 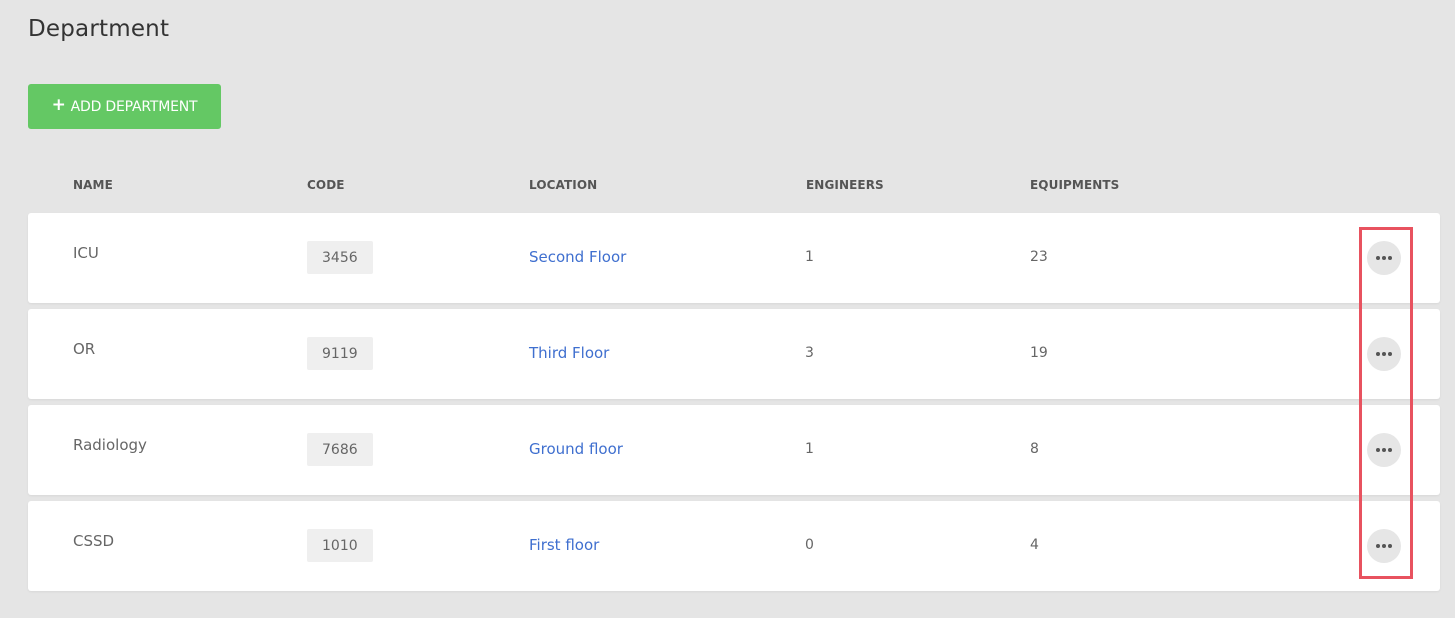 I want to click on add-department-button: + ADD DEPARTMENT, so click(x=124, y=106).